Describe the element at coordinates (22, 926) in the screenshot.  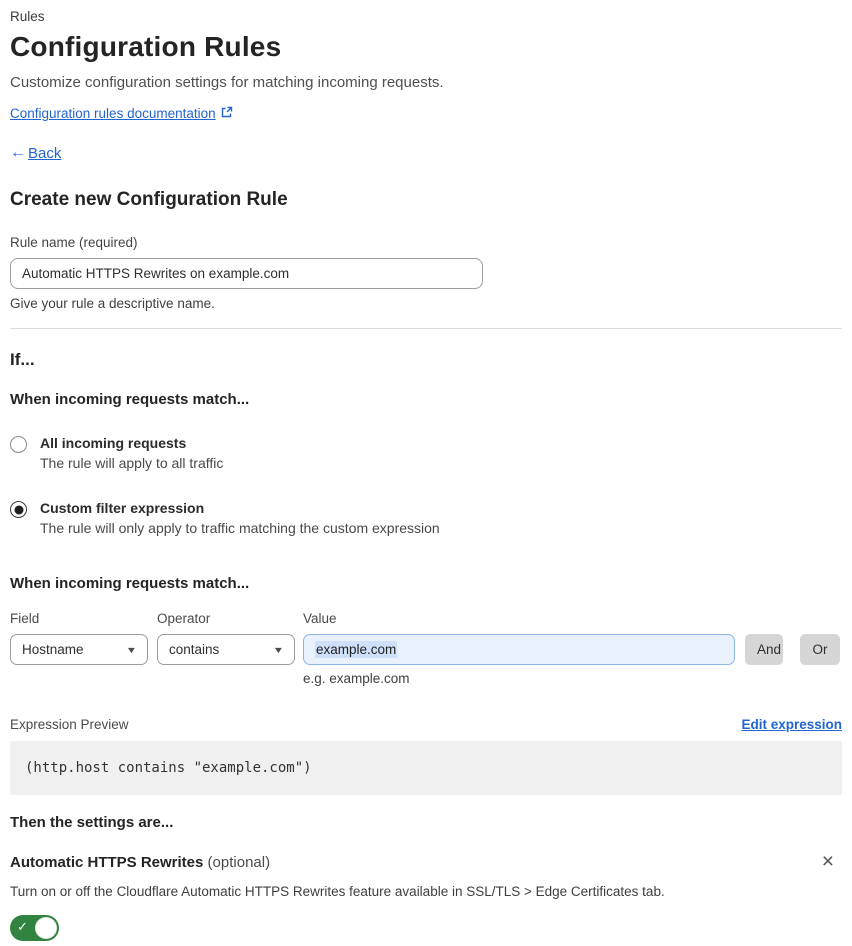
I see `checkmark-icon: ✓` at that location.